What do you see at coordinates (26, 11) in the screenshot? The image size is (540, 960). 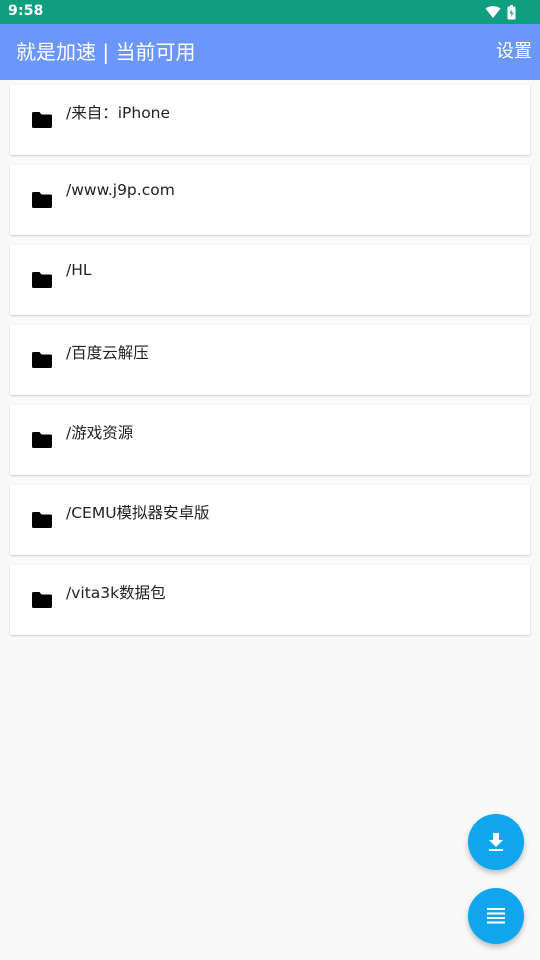 I see `status-time: 9:58` at bounding box center [26, 11].